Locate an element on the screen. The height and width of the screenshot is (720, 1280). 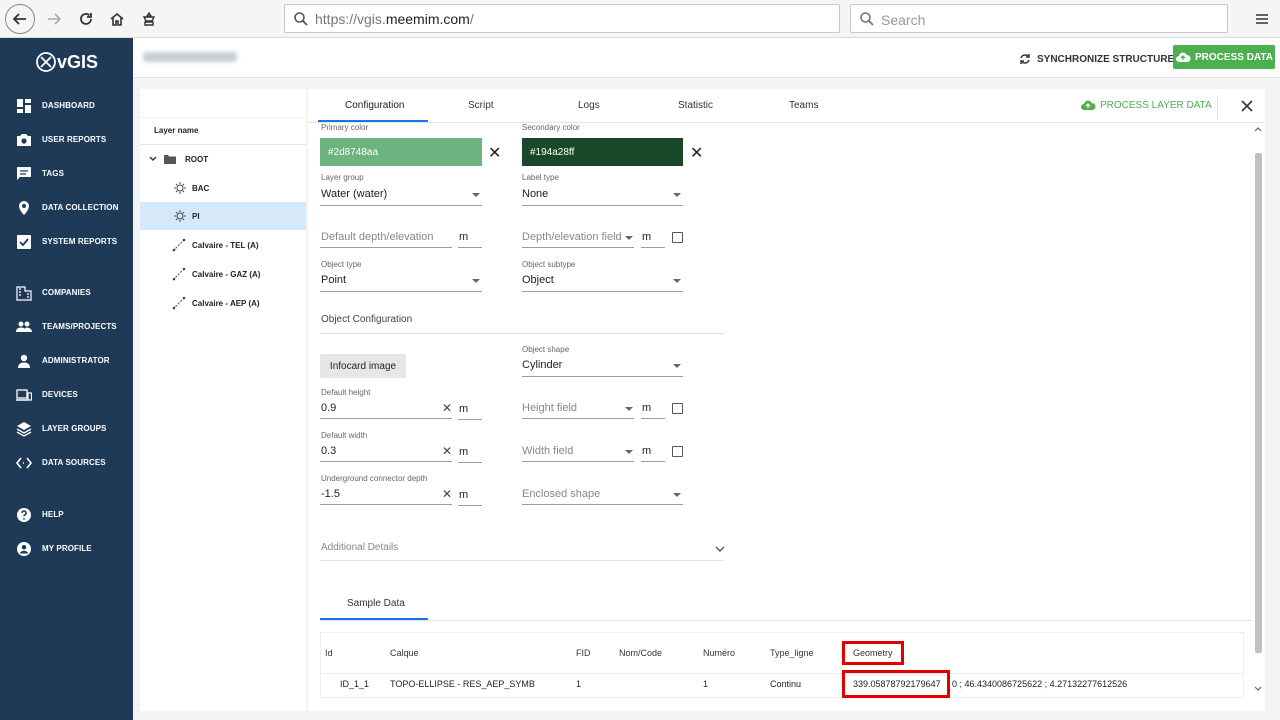
process-data-button: PROCESS DATA is located at coordinates (1224, 57).